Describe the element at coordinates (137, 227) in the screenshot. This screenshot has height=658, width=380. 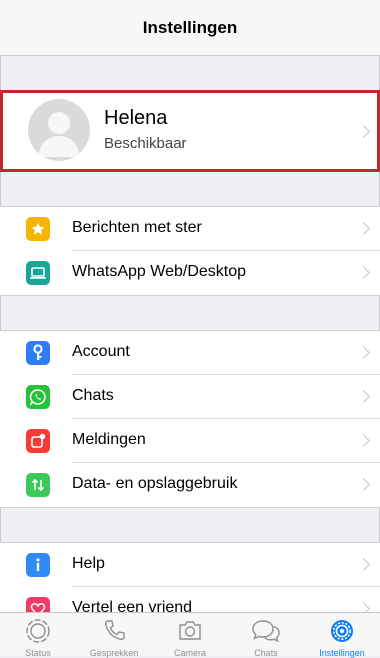
I see `row-label: Berichten met ster` at that location.